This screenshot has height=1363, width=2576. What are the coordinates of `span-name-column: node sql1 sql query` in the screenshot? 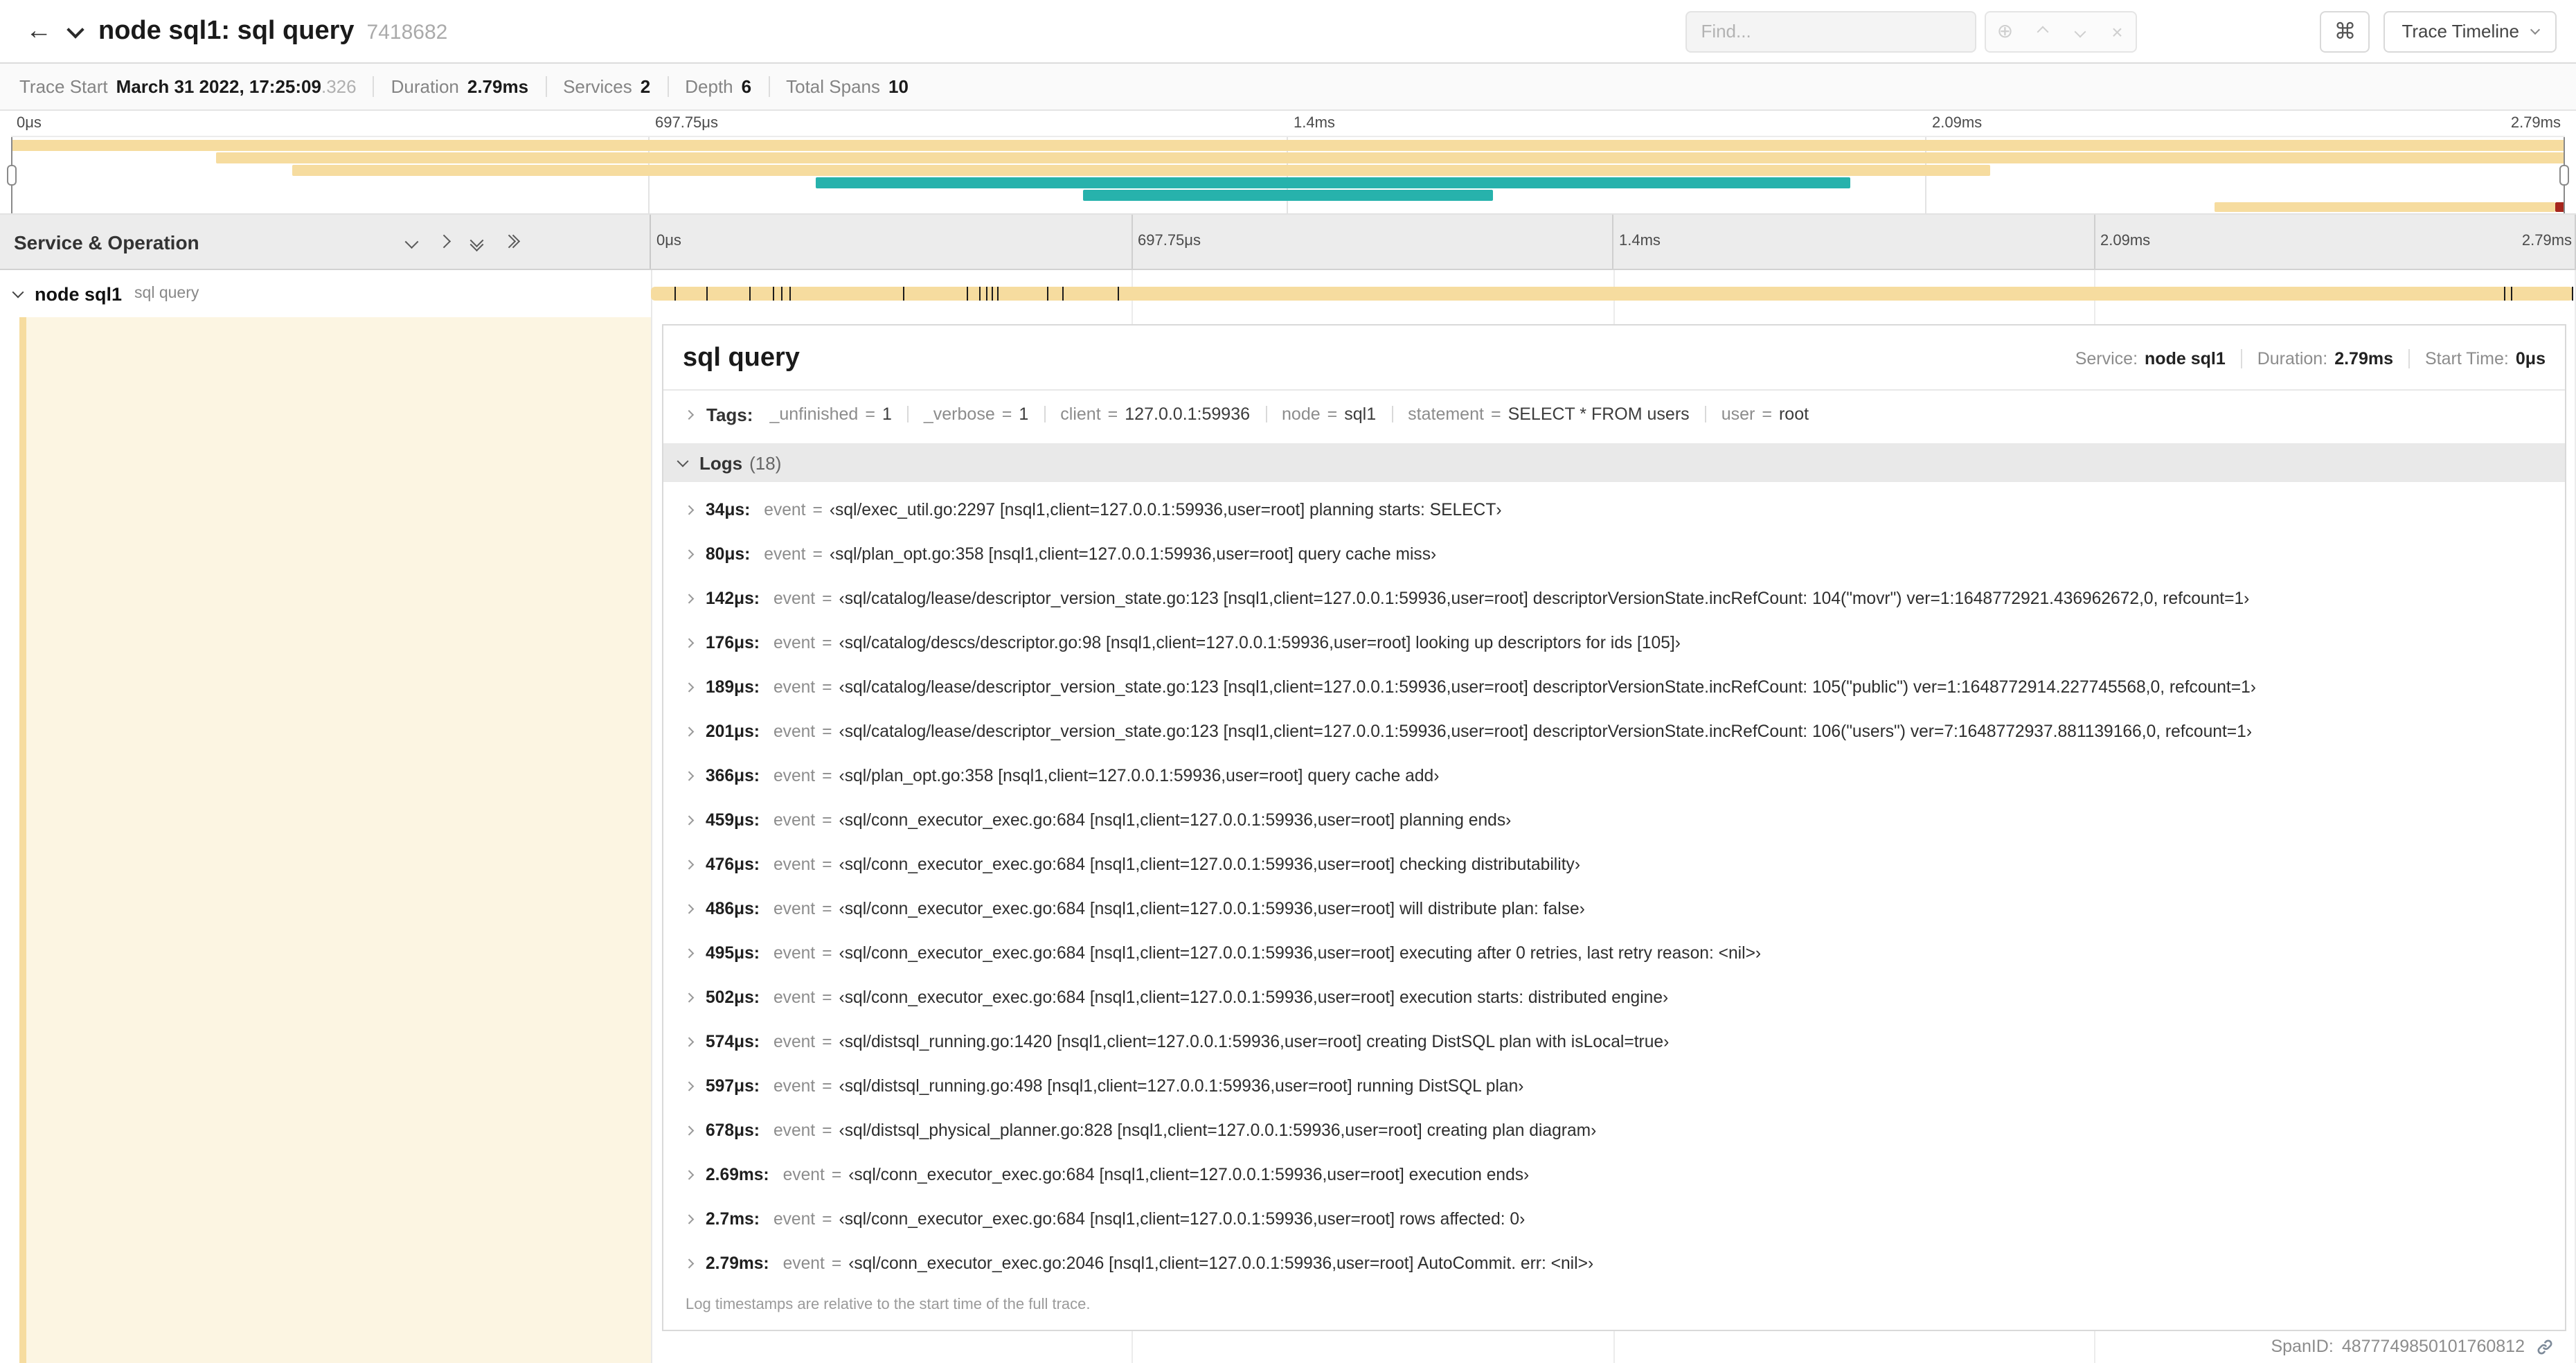 It's located at (325, 294).